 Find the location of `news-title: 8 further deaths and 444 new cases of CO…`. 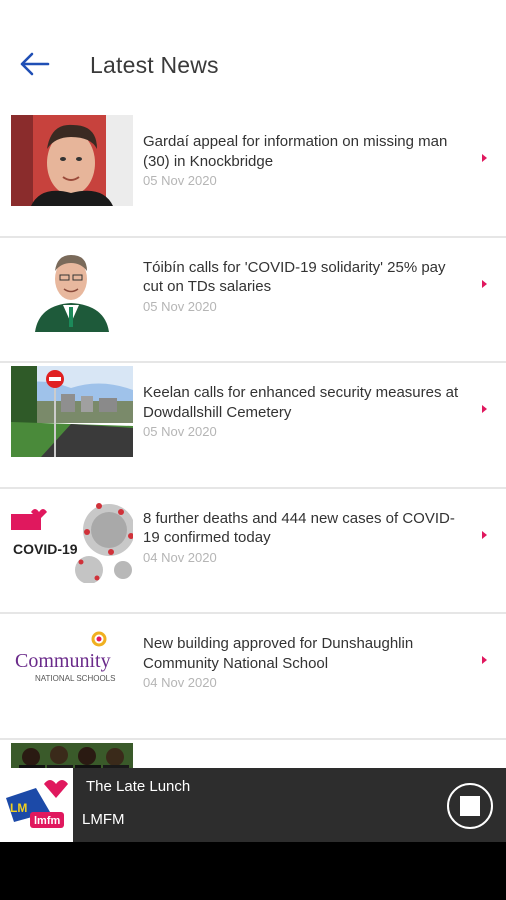

news-title: 8 further deaths and 444 new cases of CO… is located at coordinates (299, 528).